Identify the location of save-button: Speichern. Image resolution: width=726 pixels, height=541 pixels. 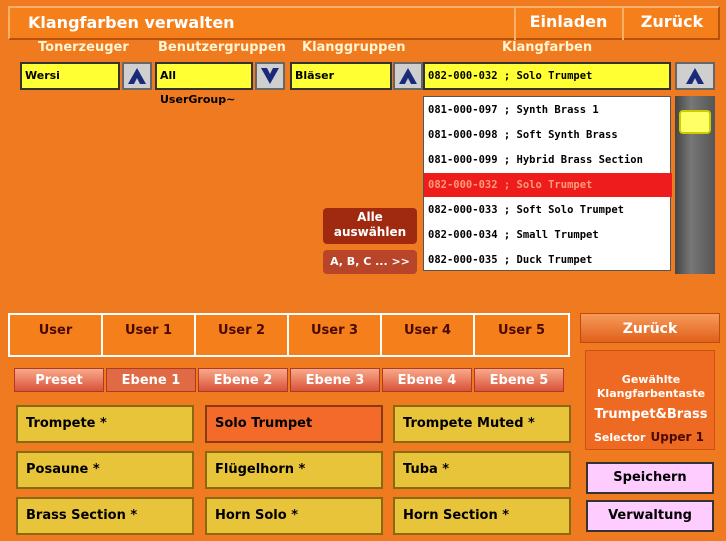
(650, 478).